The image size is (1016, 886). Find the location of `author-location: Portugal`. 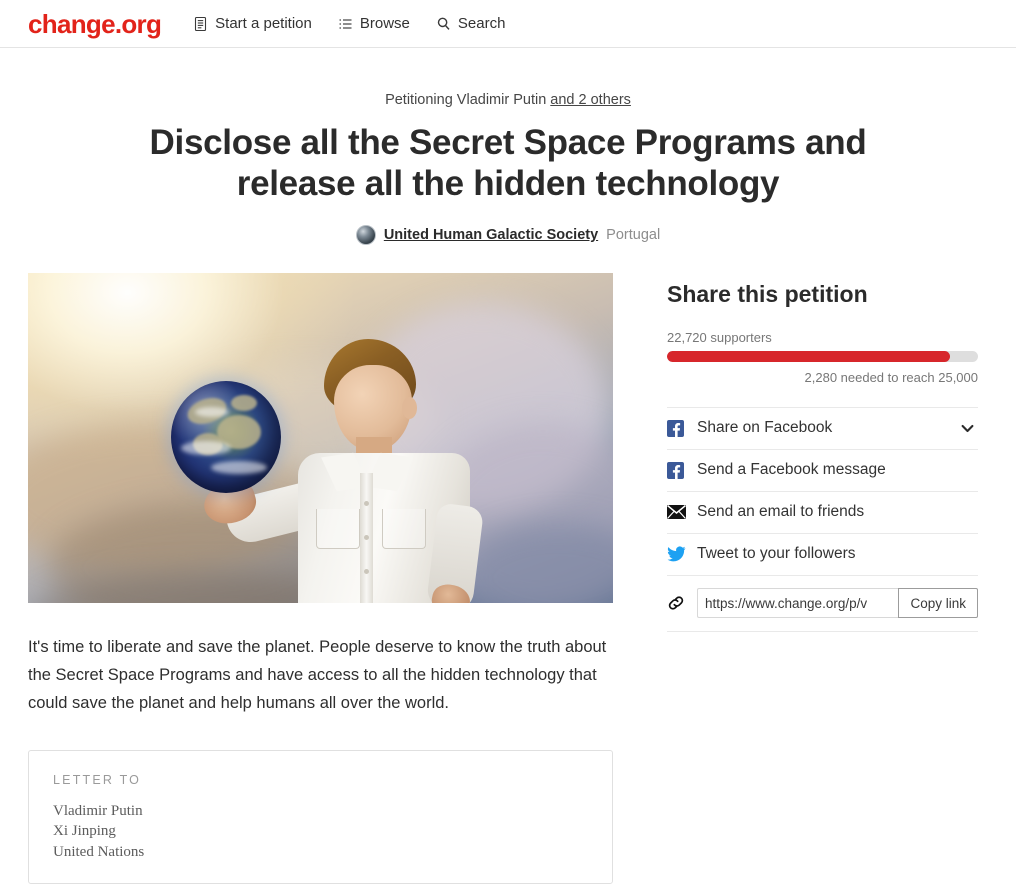

author-location: Portugal is located at coordinates (633, 234).